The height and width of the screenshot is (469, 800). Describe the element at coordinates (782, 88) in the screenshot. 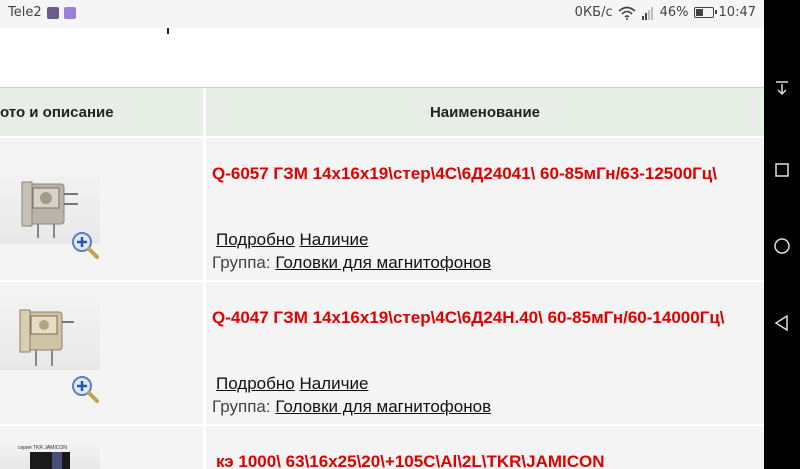

I see `hide-nav-icon` at that location.